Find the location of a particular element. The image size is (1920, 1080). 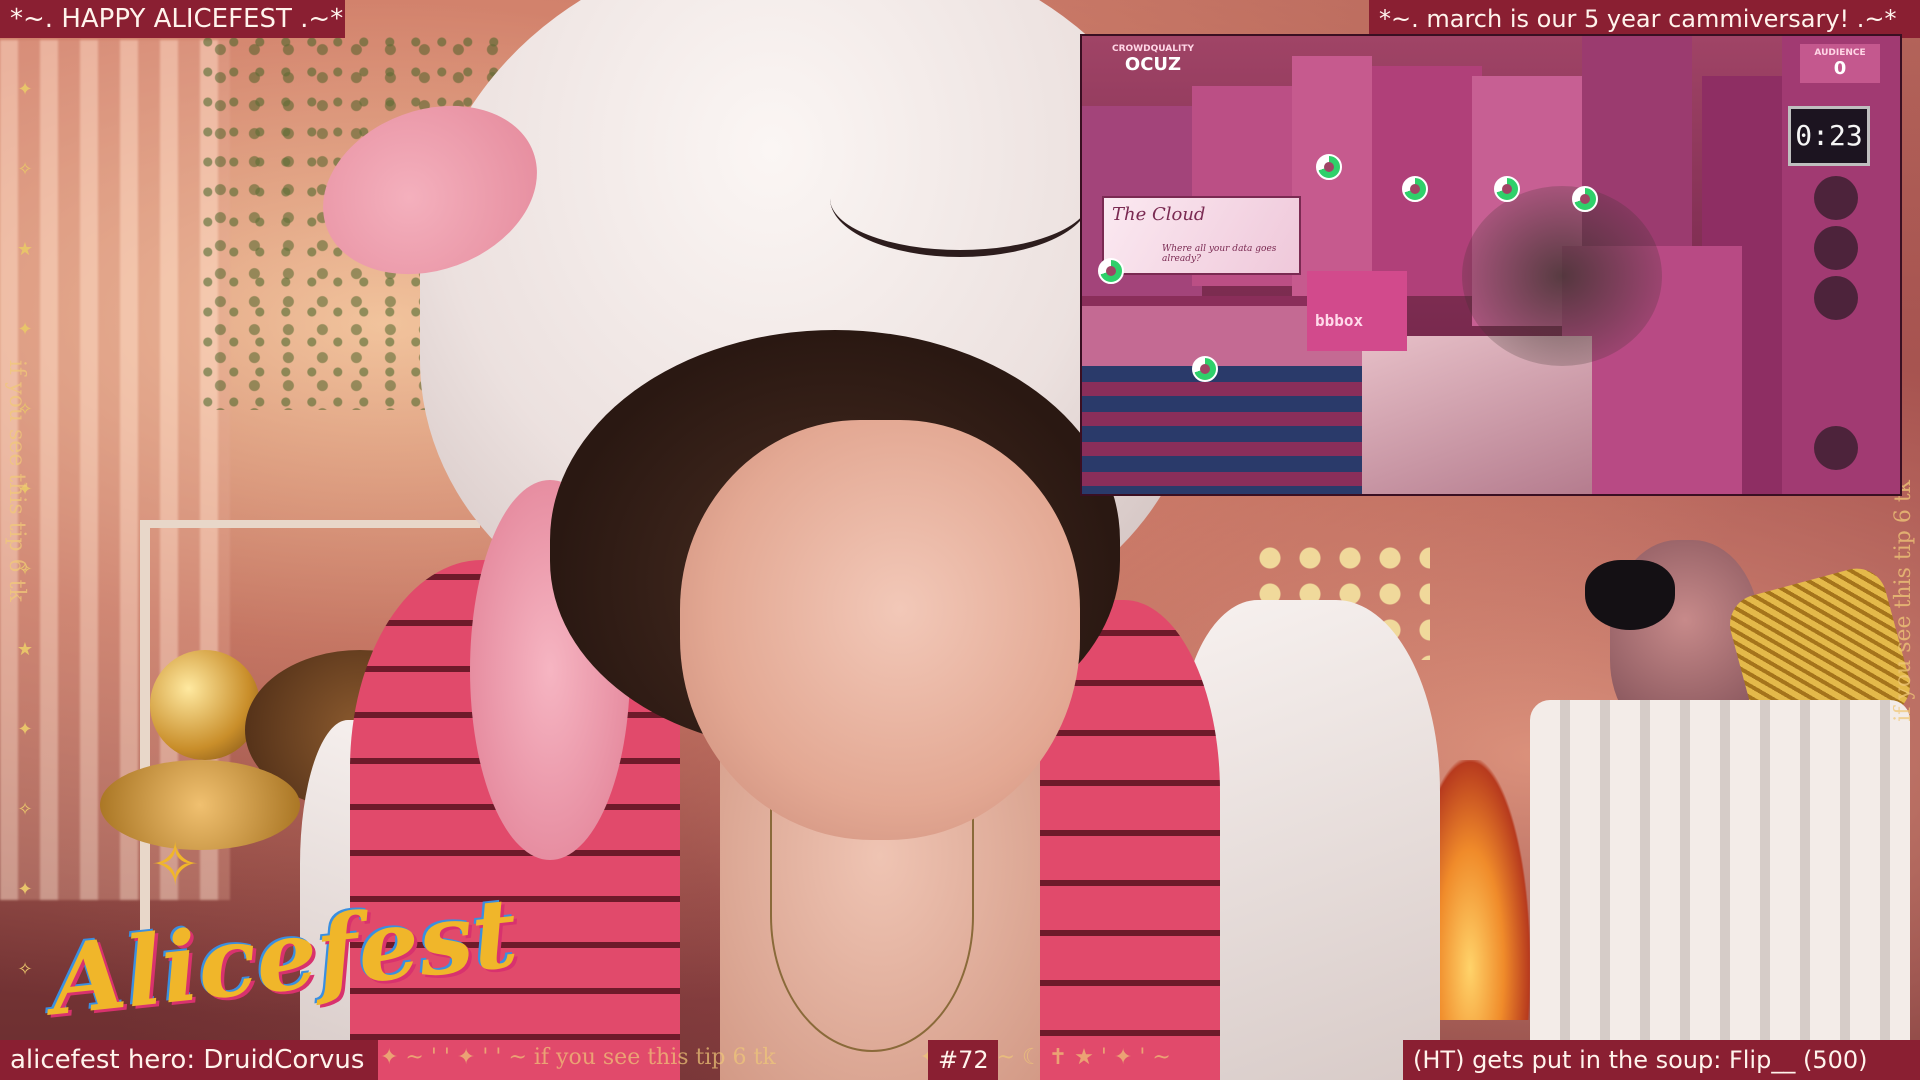

game-timer: 0:23 is located at coordinates (1829, 136).